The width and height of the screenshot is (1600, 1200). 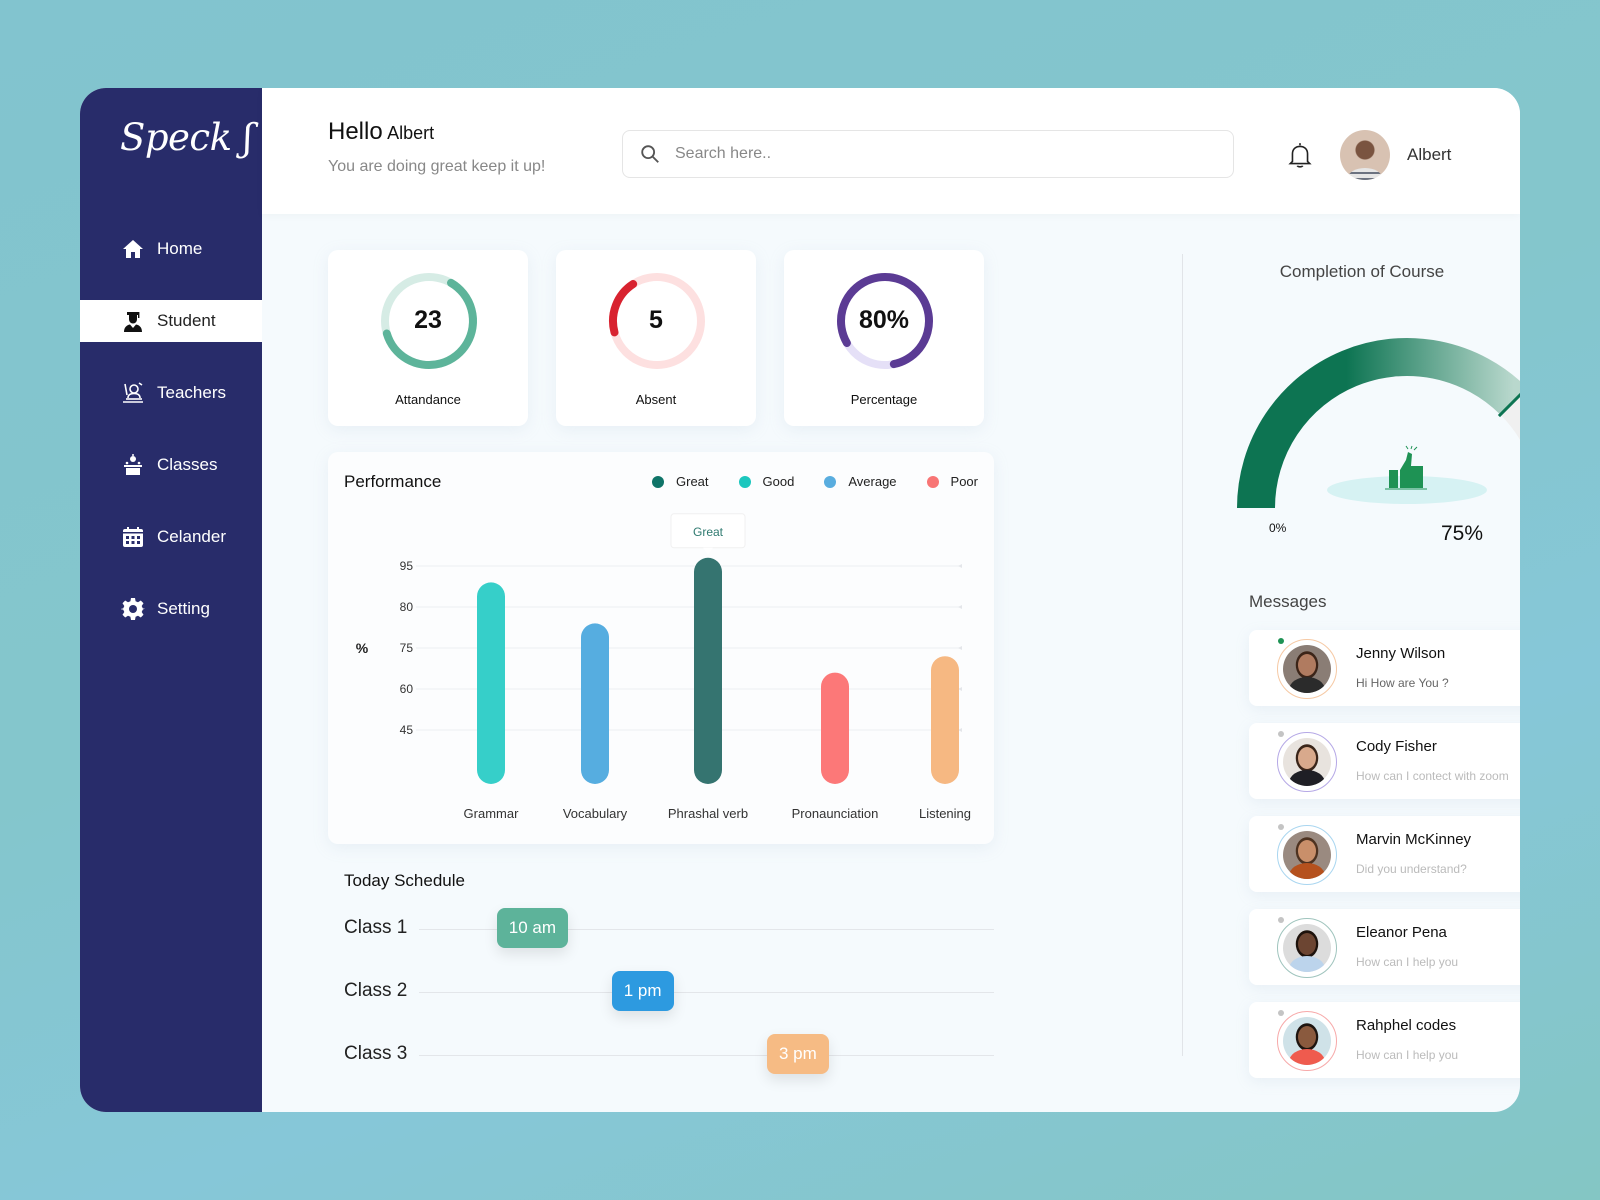 What do you see at coordinates (800, 481) in the screenshot?
I see `chart-legend: Great Good Average Poor` at bounding box center [800, 481].